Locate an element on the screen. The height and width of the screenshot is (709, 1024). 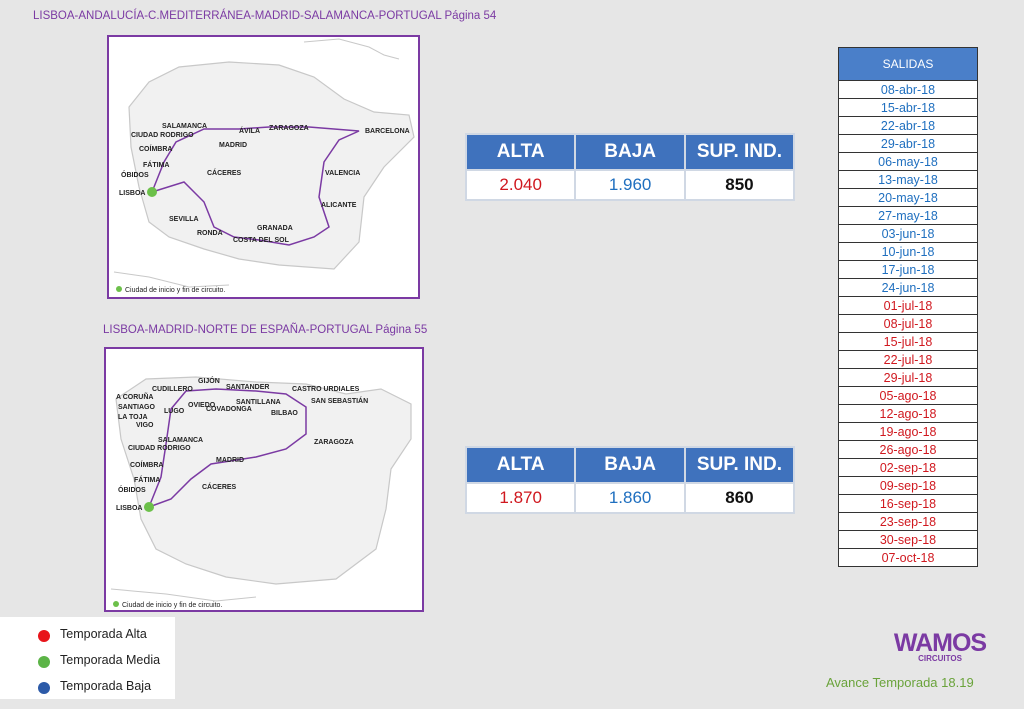
salida-row: 05-ago-18 is located at coordinates (908, 395).